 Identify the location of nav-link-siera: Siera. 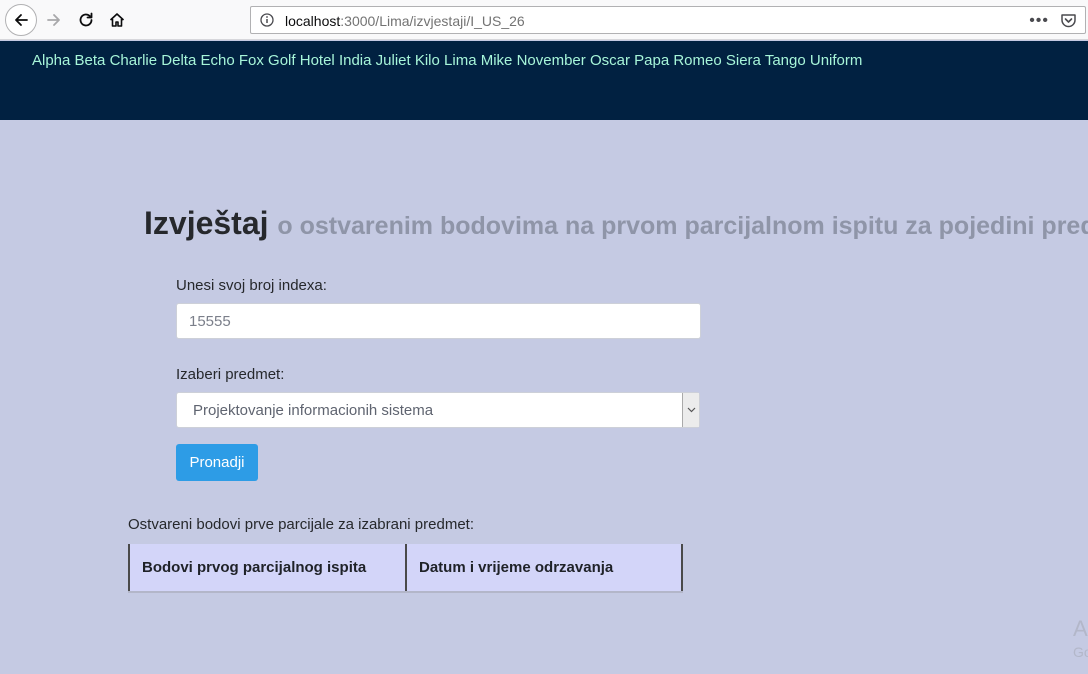
(743, 60).